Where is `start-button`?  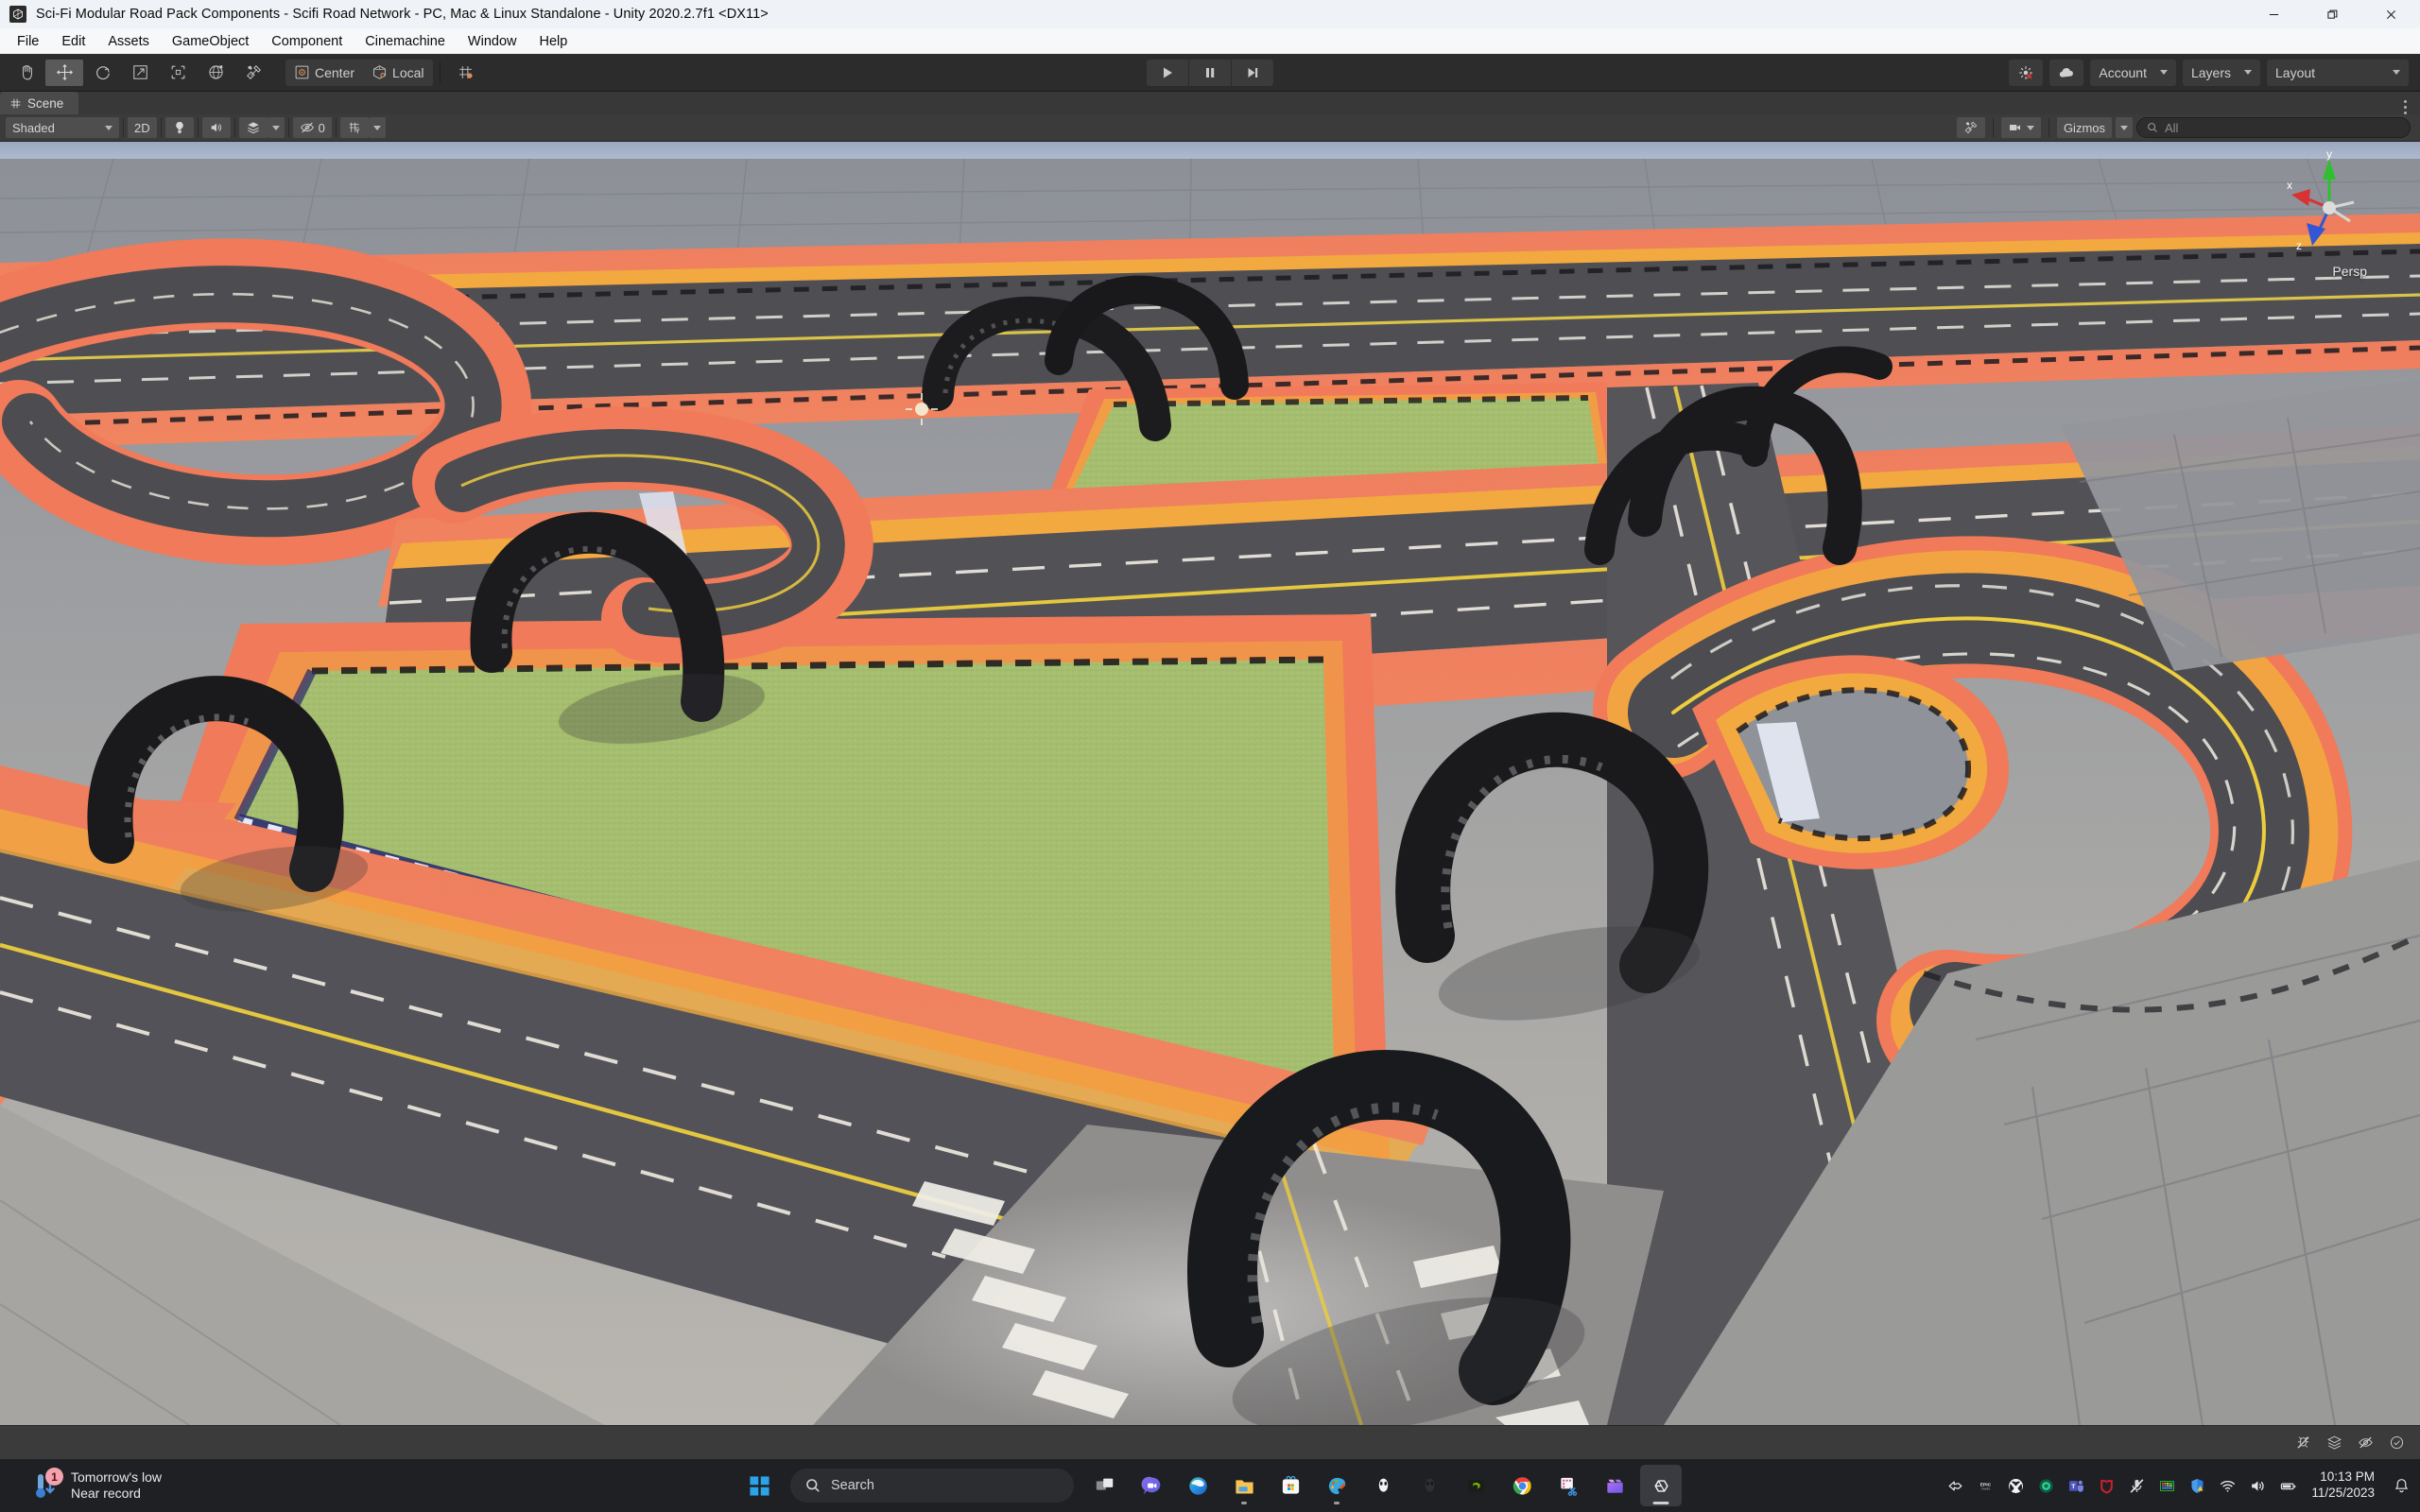
start-button is located at coordinates (759, 1485).